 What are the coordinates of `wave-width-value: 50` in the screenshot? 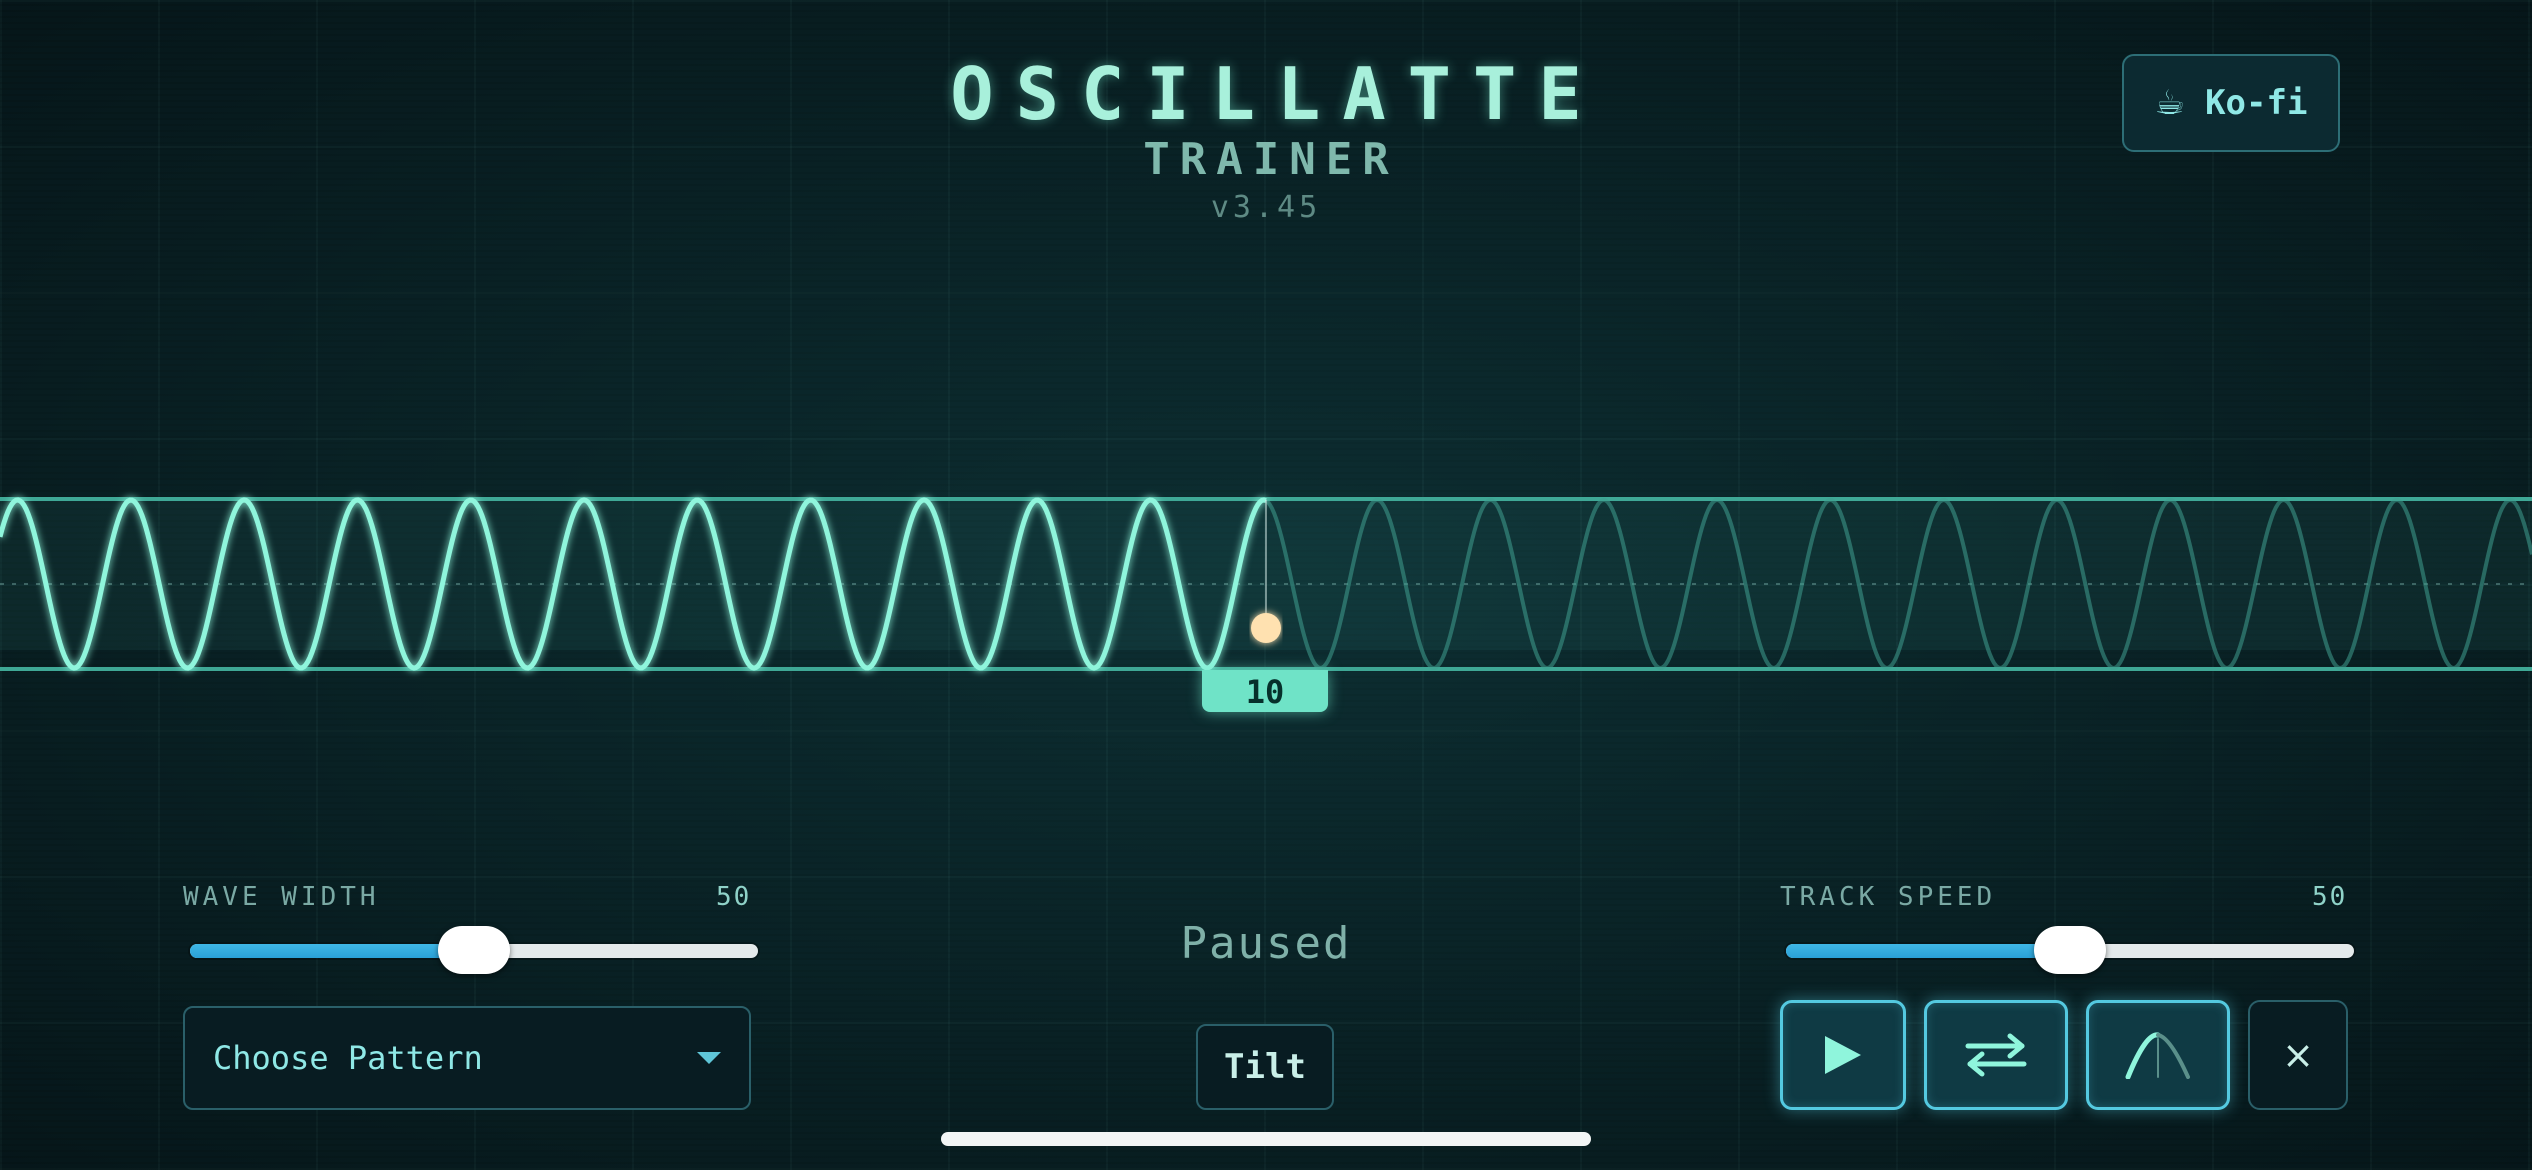 It's located at (734, 897).